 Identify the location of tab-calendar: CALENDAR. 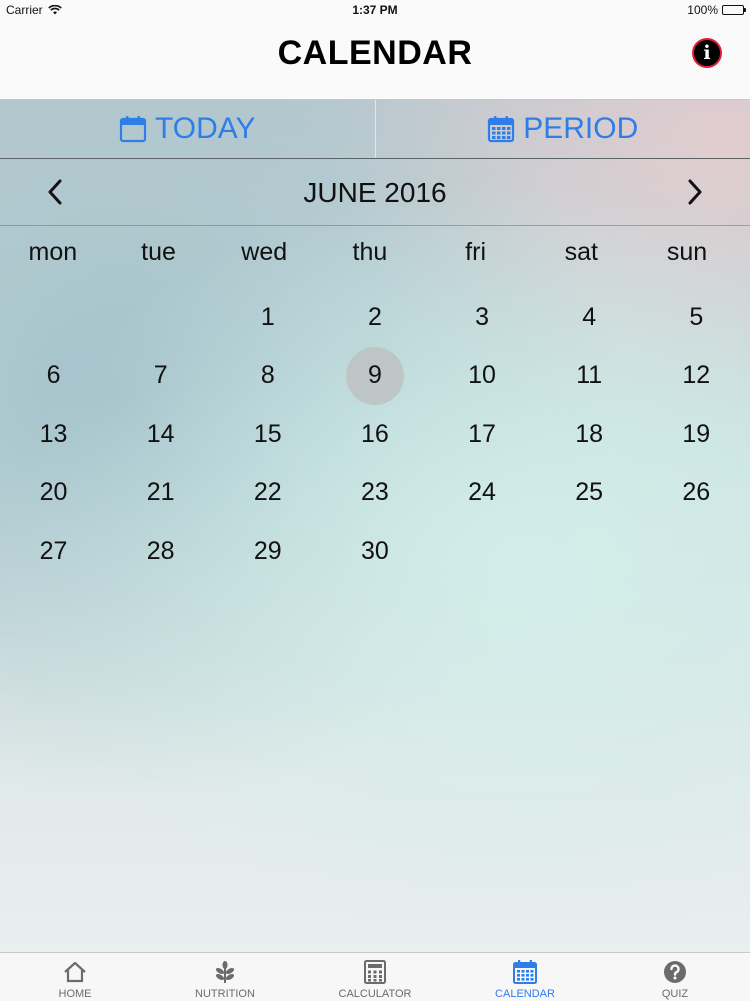
(525, 977).